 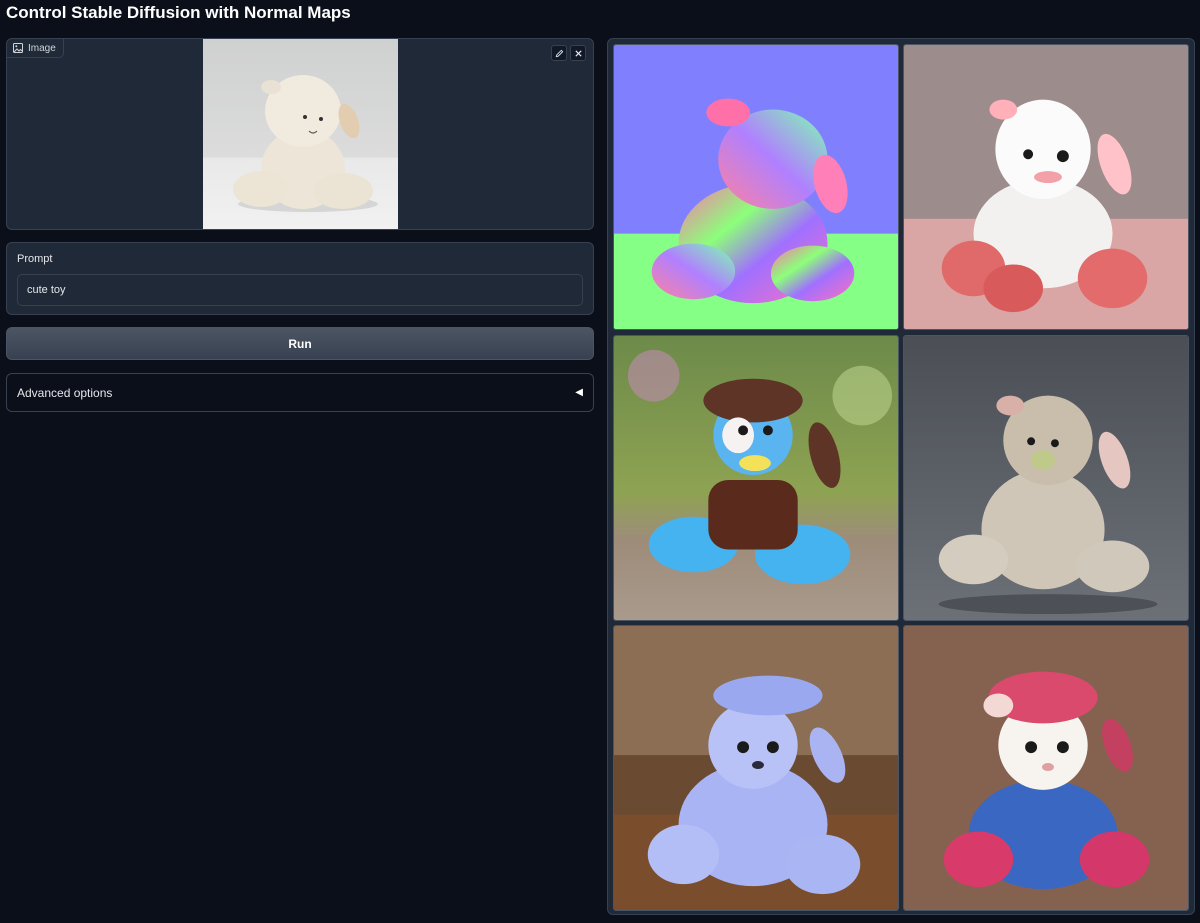 What do you see at coordinates (756, 478) in the screenshot?
I see `gallery-image-brown-hat-toy` at bounding box center [756, 478].